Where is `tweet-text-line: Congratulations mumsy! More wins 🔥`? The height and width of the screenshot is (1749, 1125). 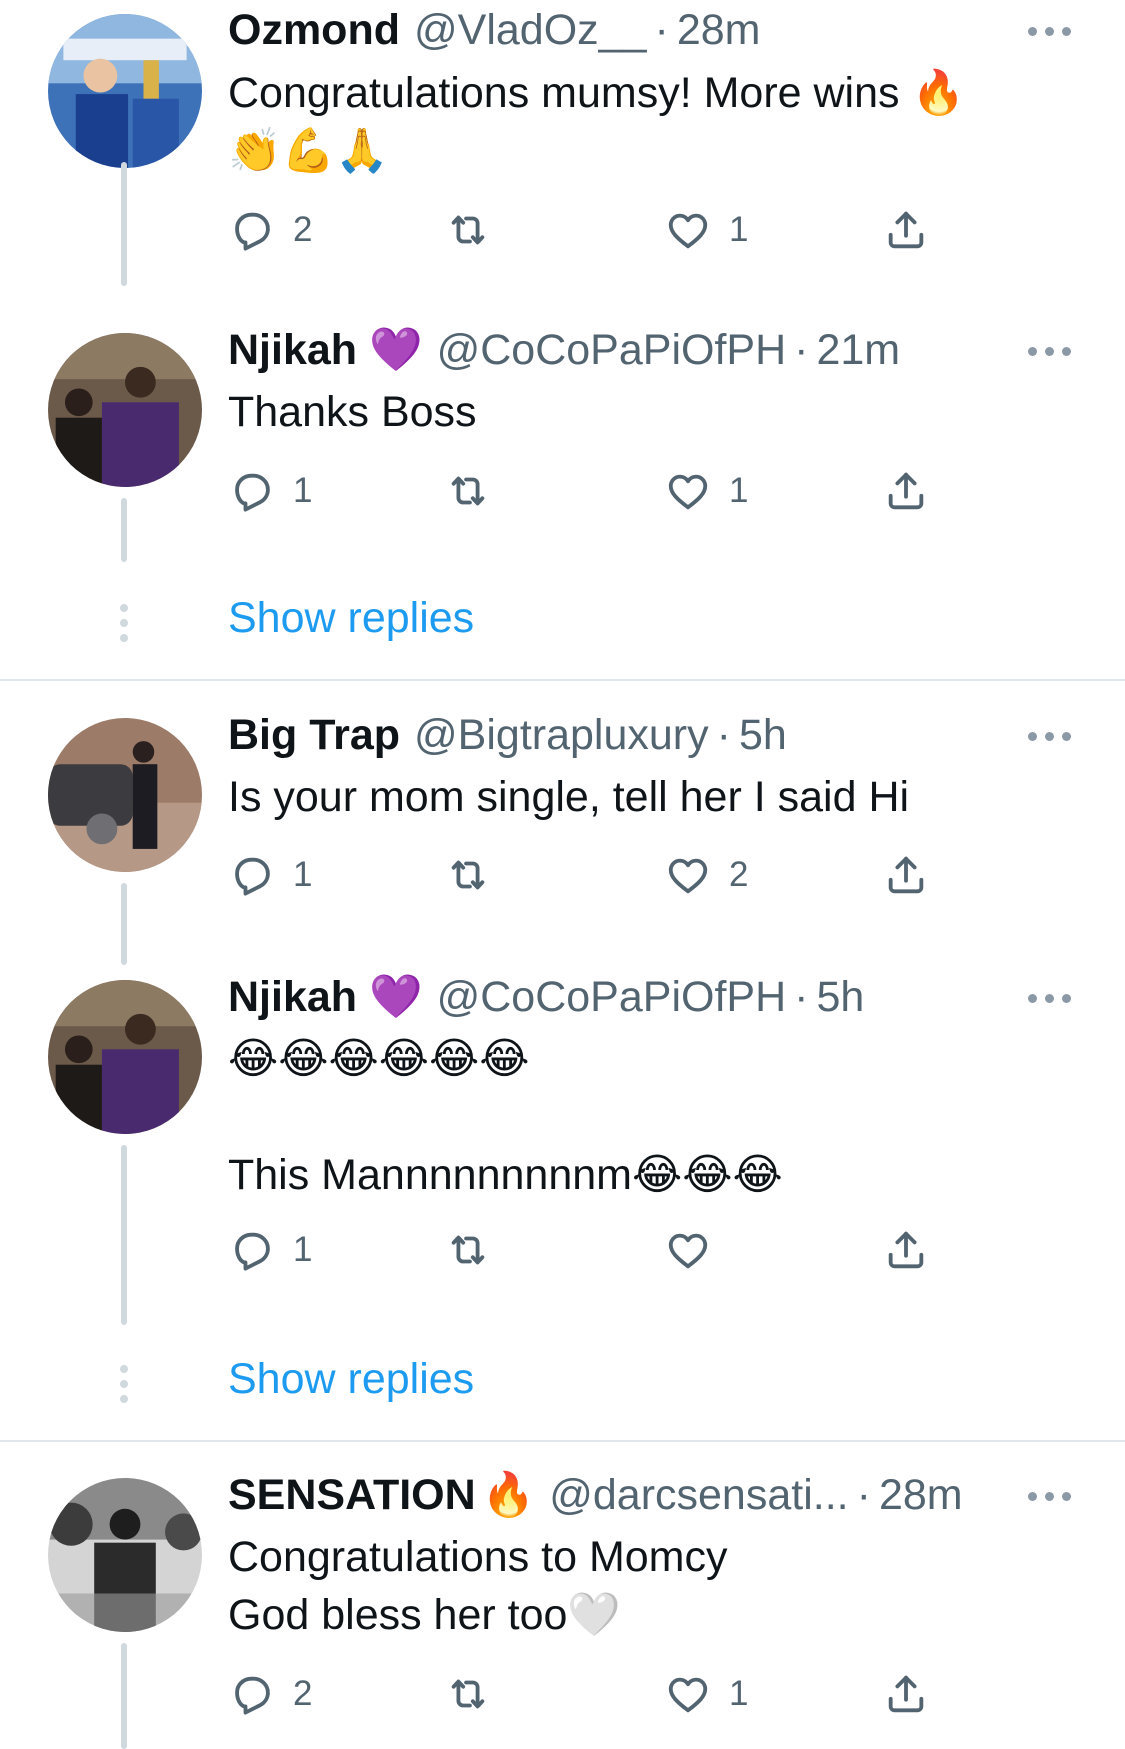 tweet-text-line: Congratulations mumsy! More wins 🔥 is located at coordinates (597, 93).